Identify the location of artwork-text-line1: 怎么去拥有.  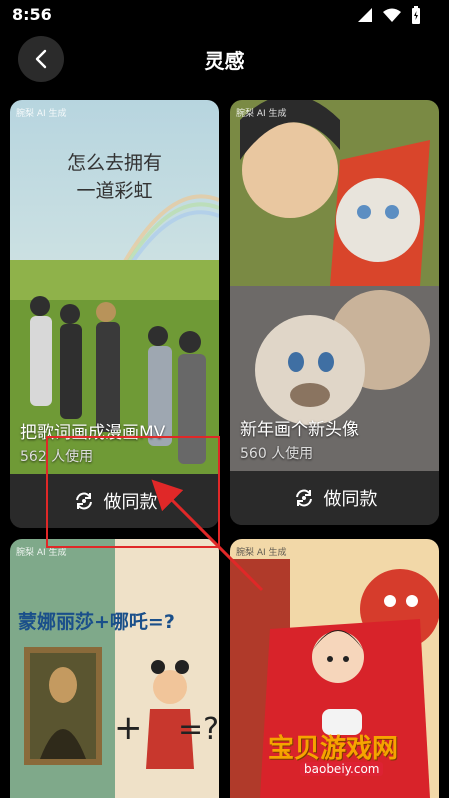
(114, 163).